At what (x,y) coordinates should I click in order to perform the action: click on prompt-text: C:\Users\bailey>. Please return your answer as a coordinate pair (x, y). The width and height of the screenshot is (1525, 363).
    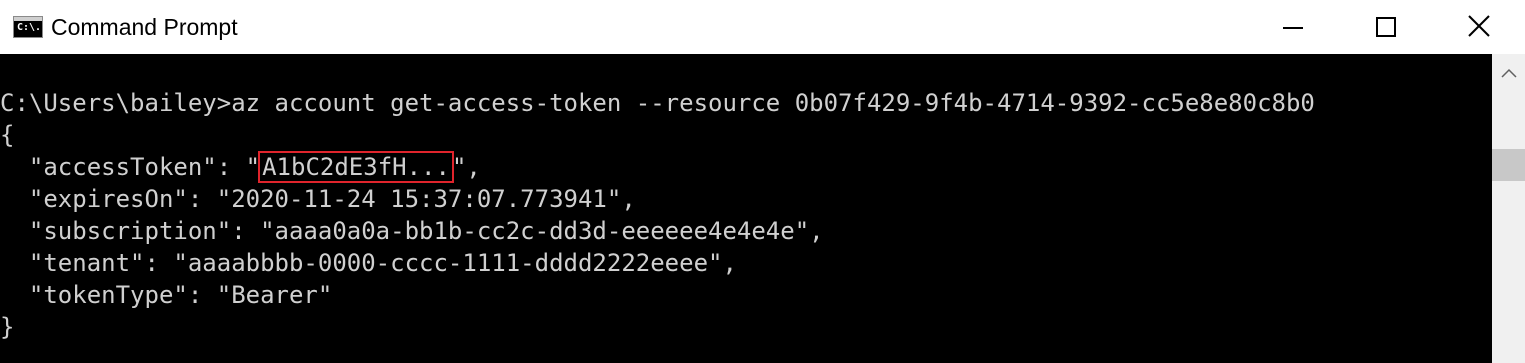
    Looking at the image, I should click on (116, 103).